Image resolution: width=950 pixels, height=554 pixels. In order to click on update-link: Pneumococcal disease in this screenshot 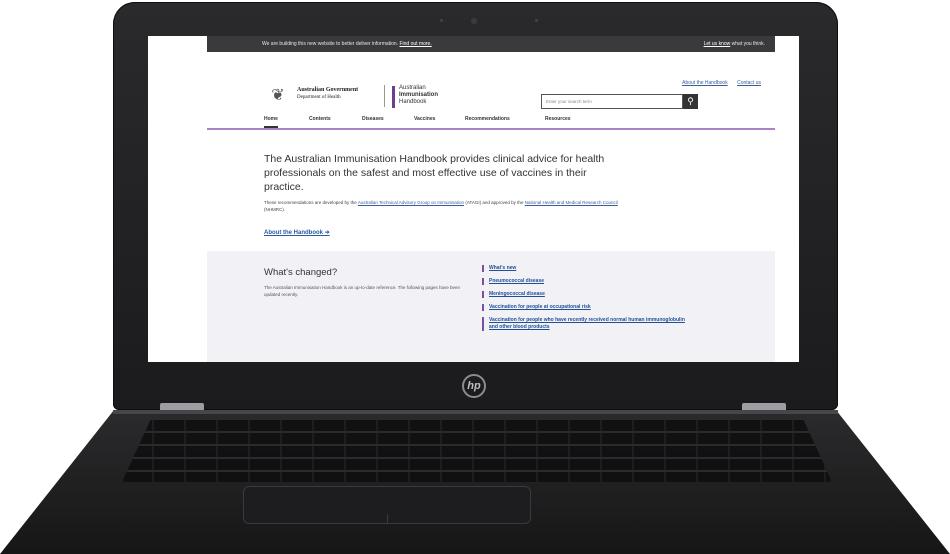, I will do `click(587, 281)`.